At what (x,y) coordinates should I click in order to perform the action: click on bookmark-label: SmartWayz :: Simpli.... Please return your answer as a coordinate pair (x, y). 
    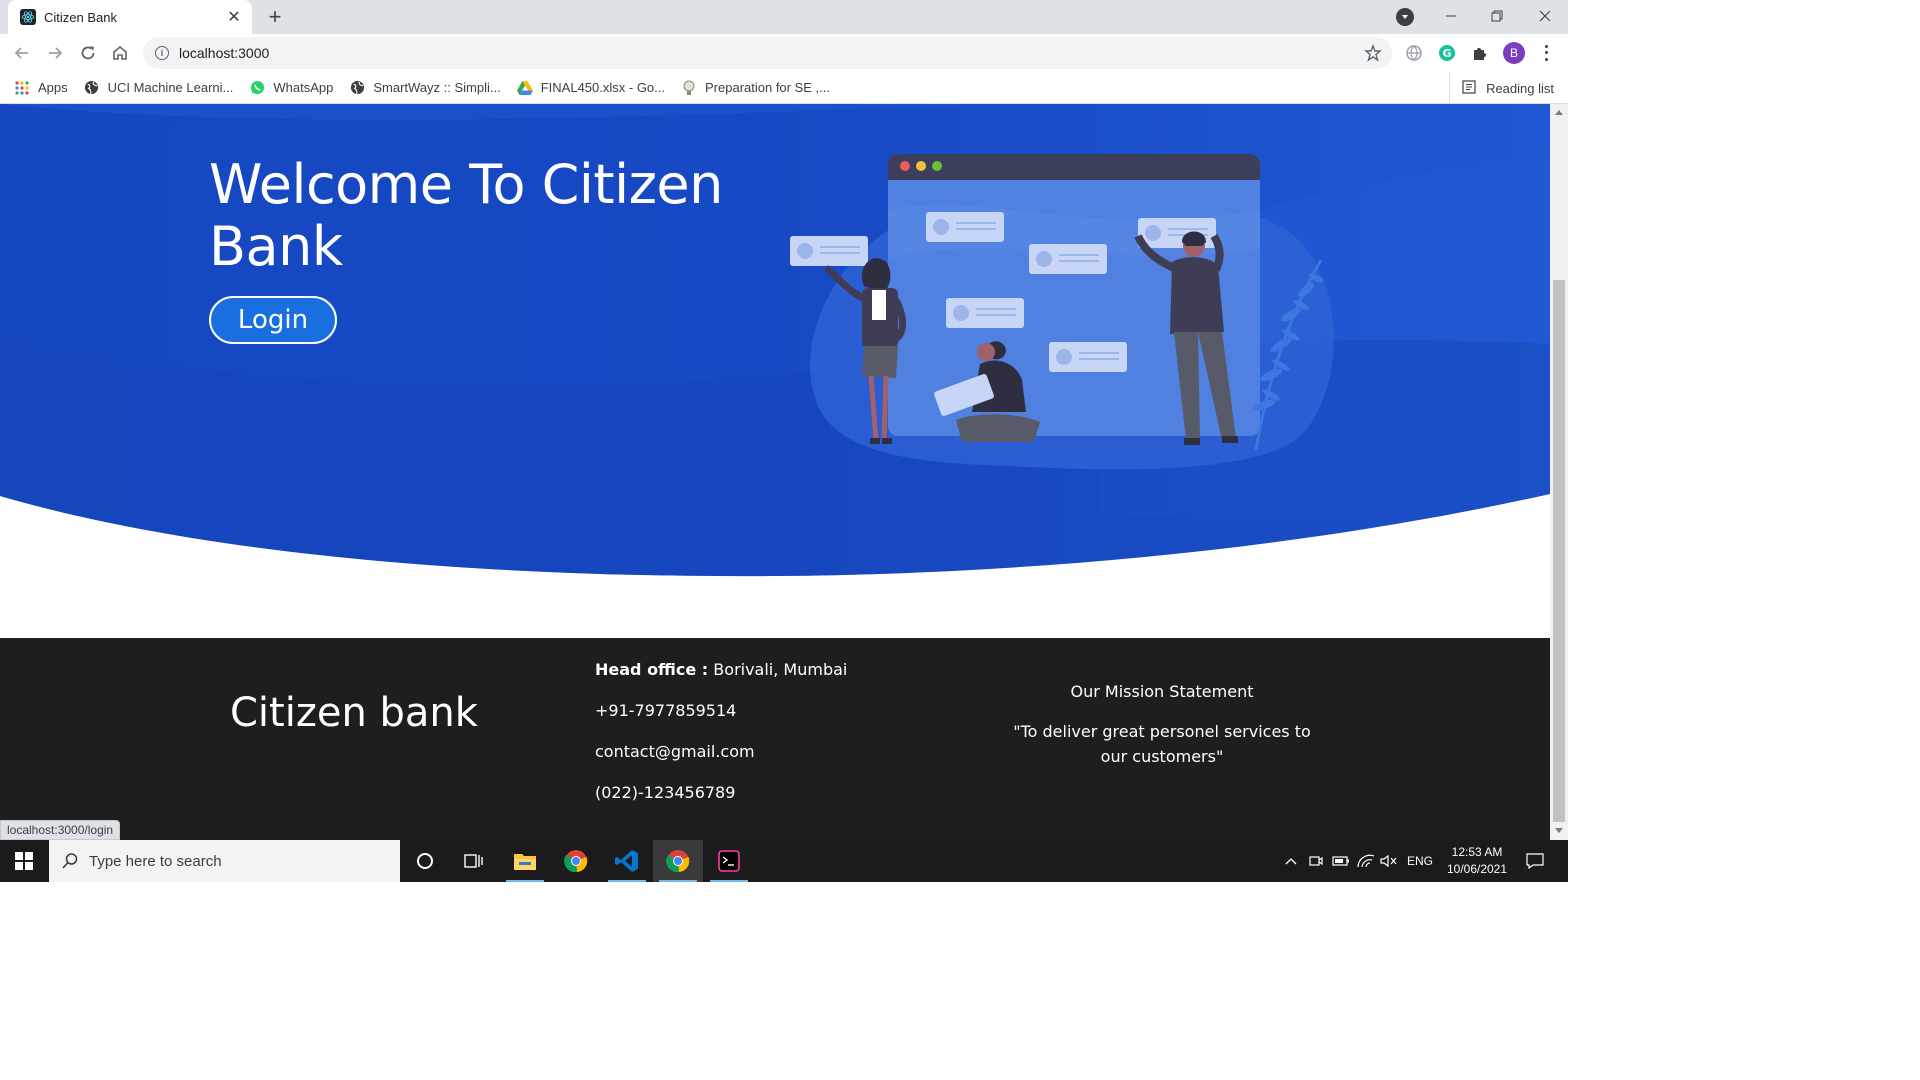
    Looking at the image, I should click on (437, 87).